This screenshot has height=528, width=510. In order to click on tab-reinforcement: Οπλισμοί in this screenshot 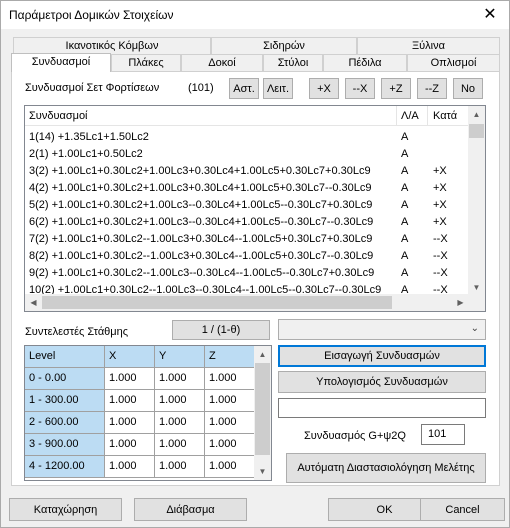, I will do `click(453, 62)`.